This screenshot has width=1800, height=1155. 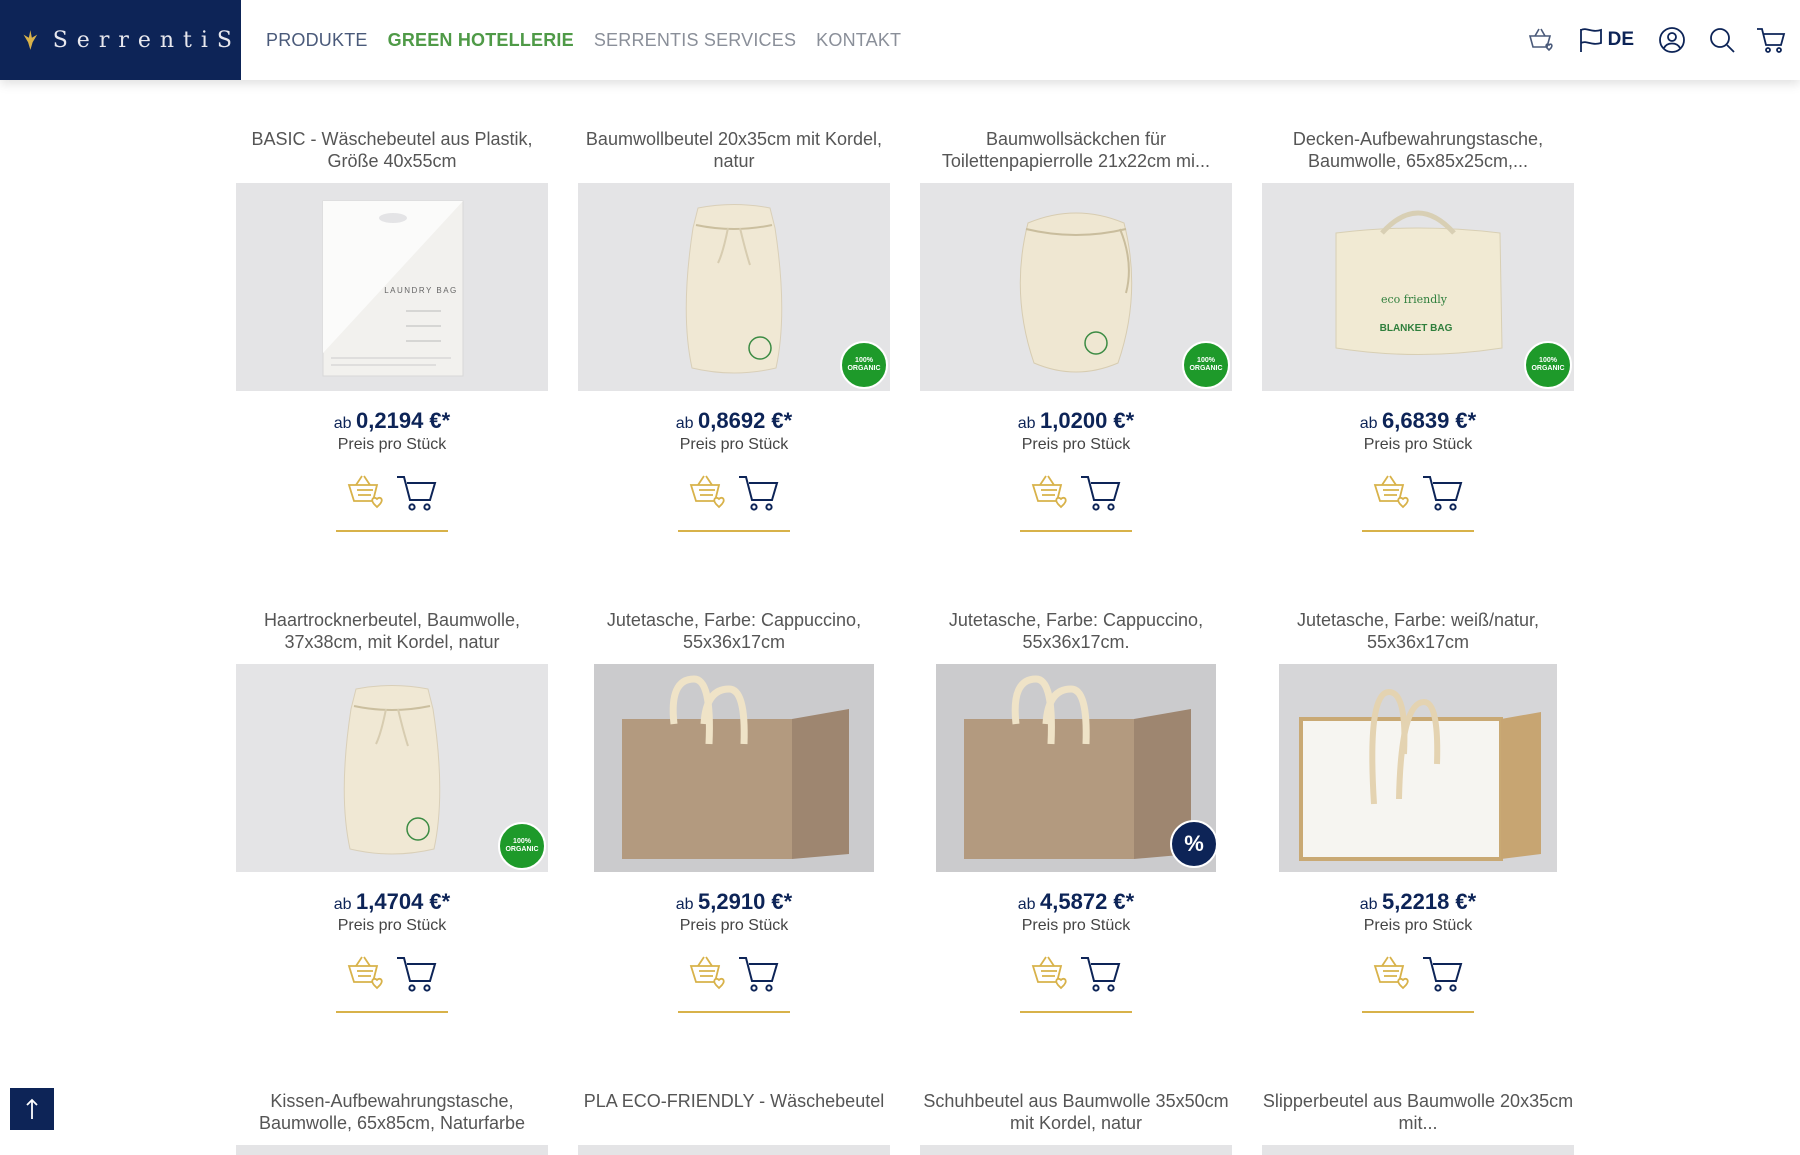 What do you see at coordinates (734, 421) in the screenshot?
I see `product-price: ab 0,8692 €*` at bounding box center [734, 421].